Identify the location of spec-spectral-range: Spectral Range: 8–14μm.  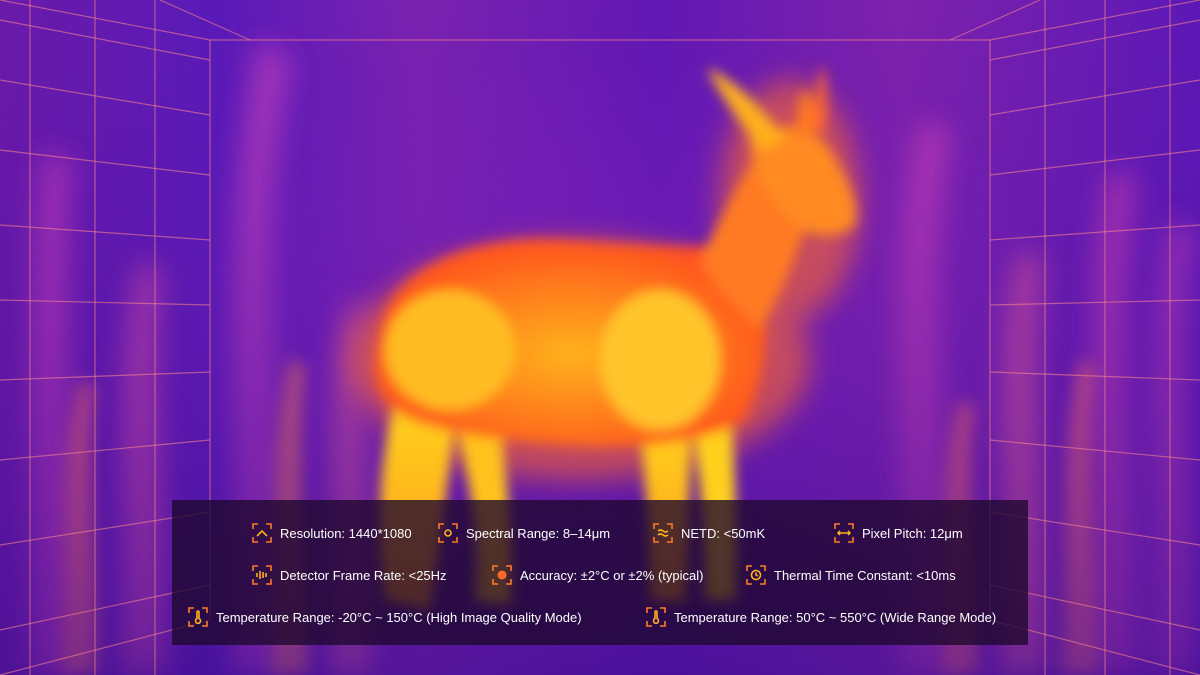
(524, 533).